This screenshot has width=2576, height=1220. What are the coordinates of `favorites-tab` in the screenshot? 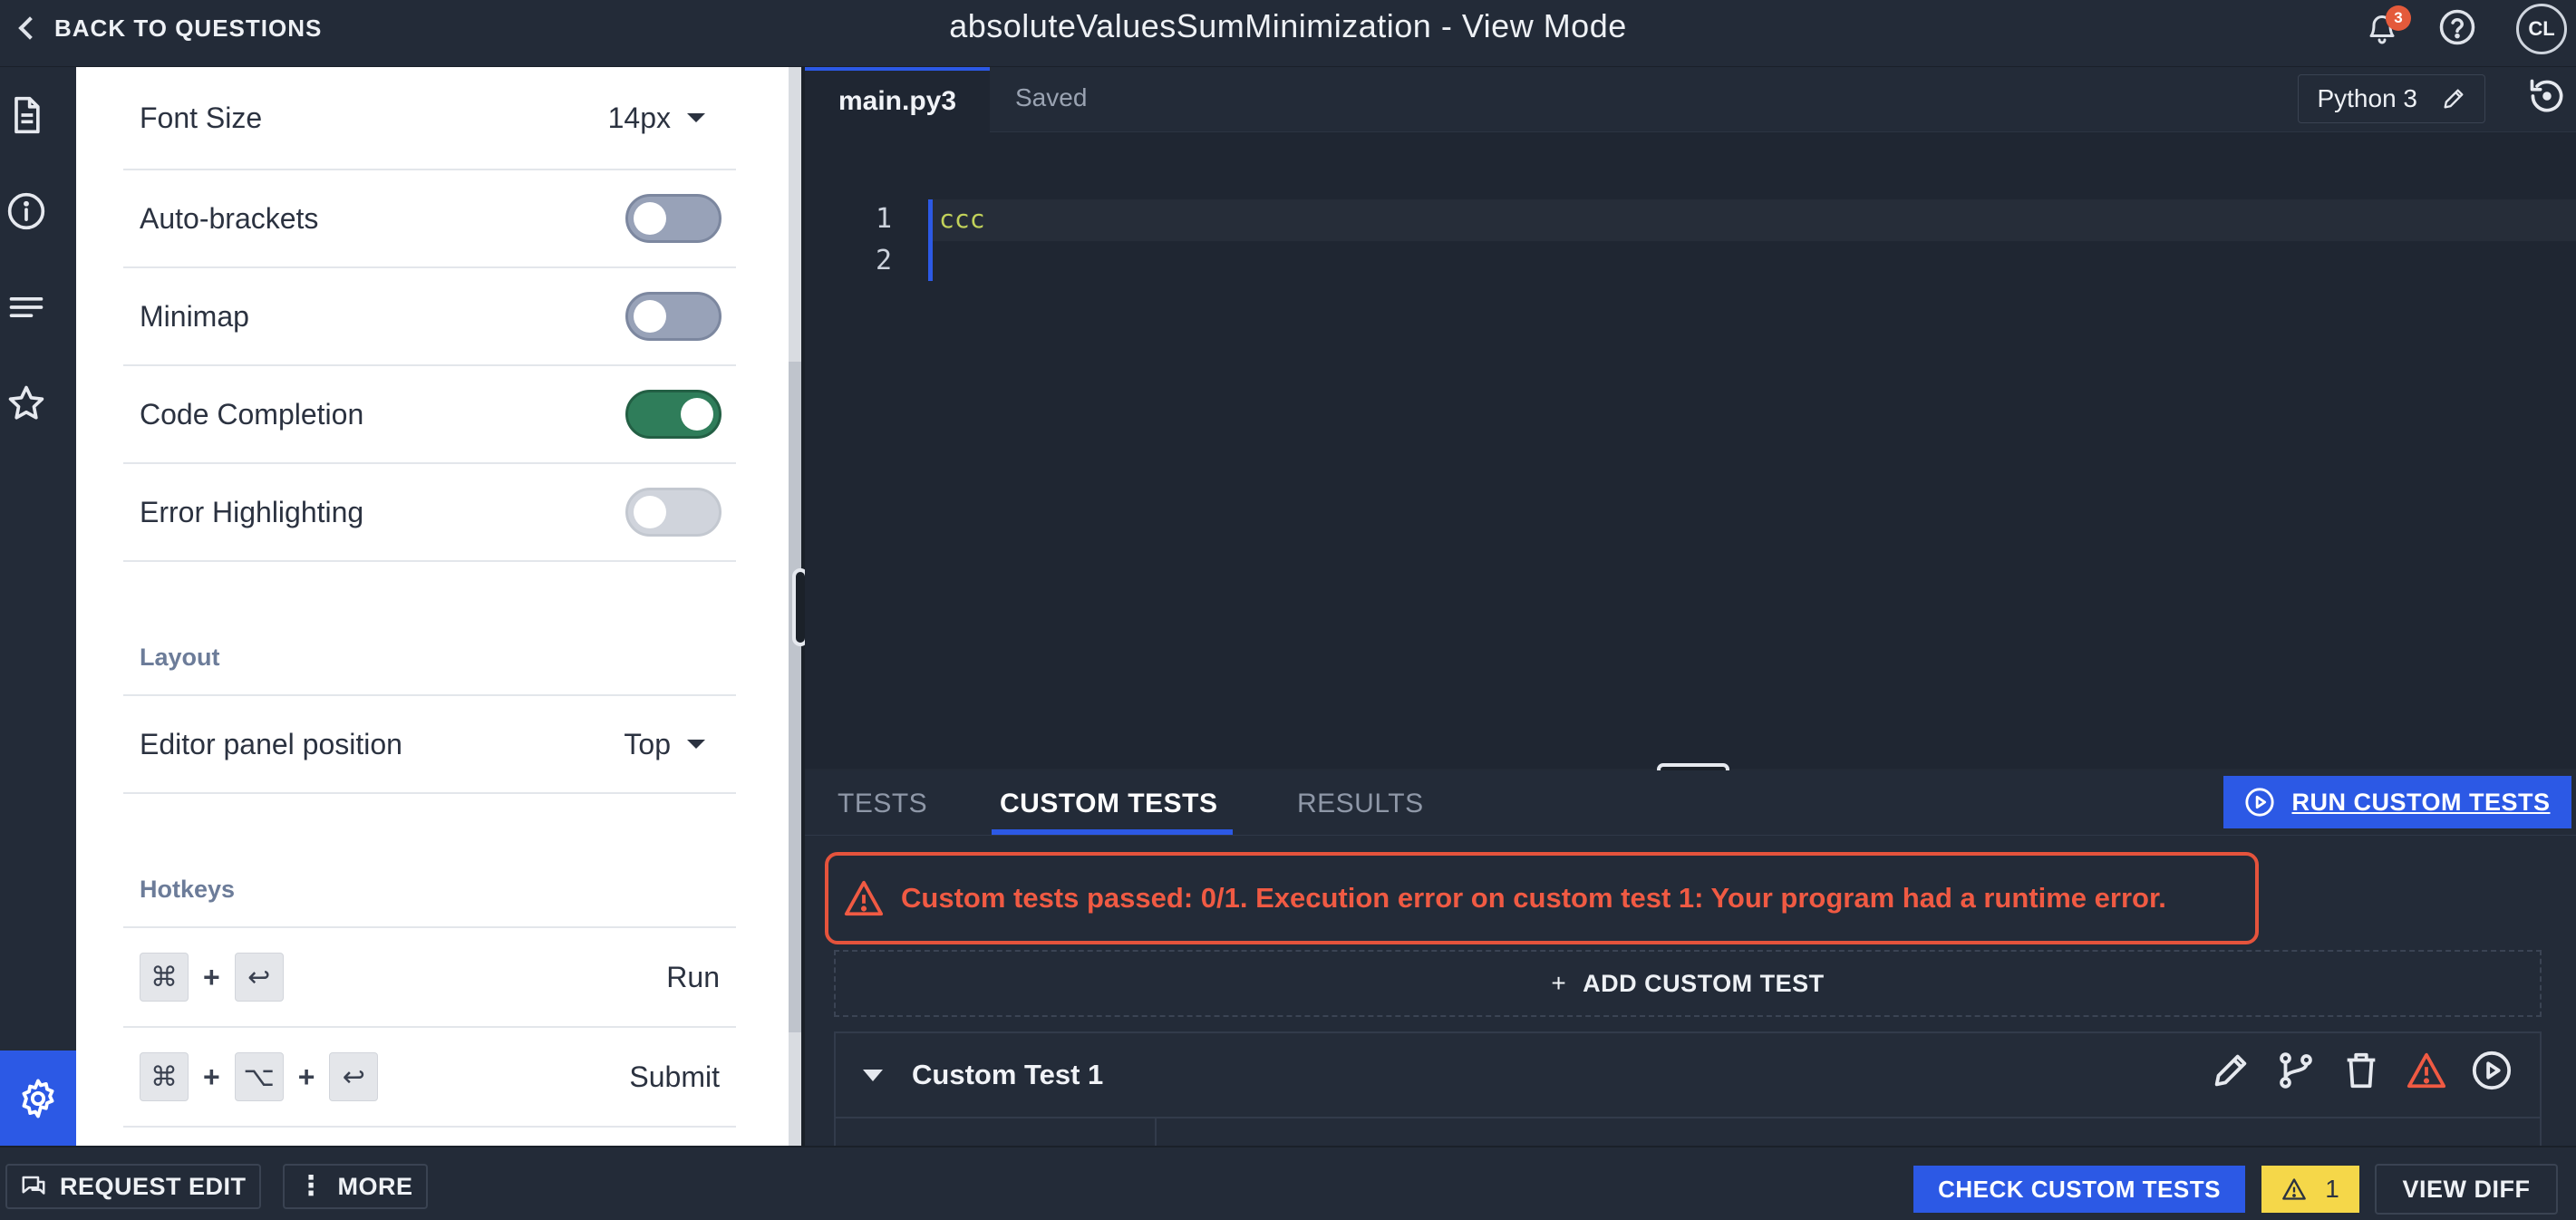 It's located at (26, 404).